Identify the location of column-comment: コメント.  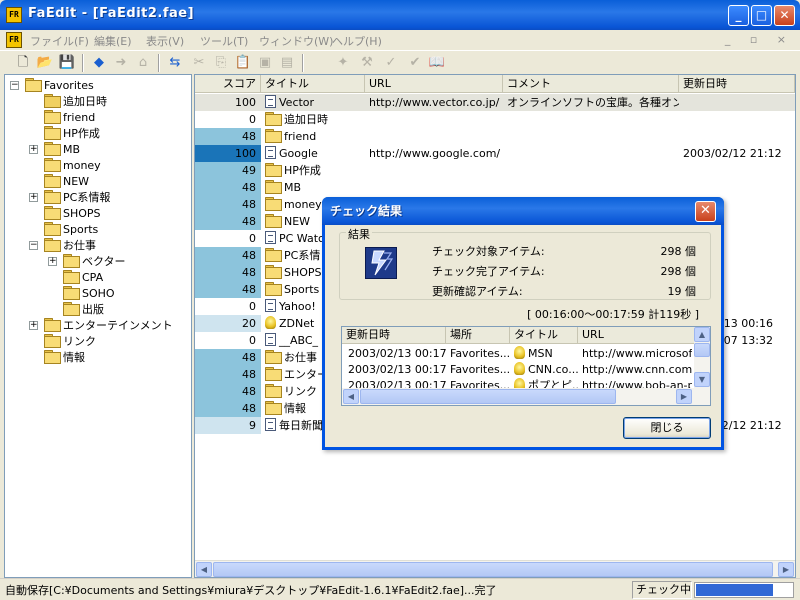
(591, 84).